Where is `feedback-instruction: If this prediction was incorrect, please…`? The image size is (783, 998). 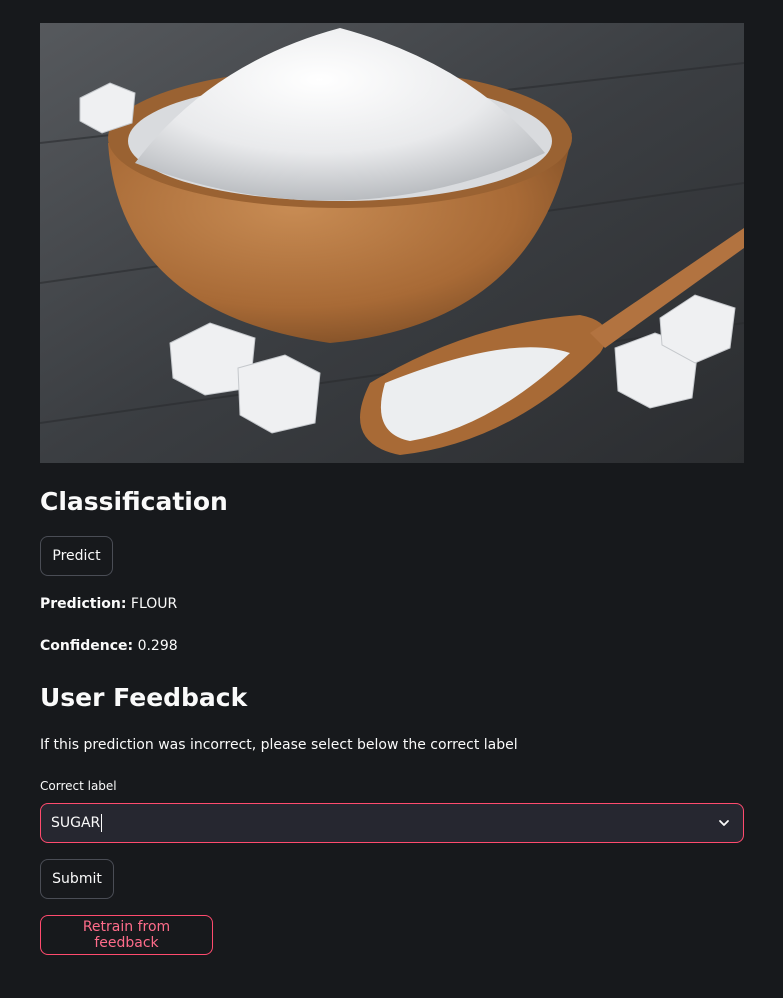
feedback-instruction: If this prediction was incorrect, please… is located at coordinates (279, 745).